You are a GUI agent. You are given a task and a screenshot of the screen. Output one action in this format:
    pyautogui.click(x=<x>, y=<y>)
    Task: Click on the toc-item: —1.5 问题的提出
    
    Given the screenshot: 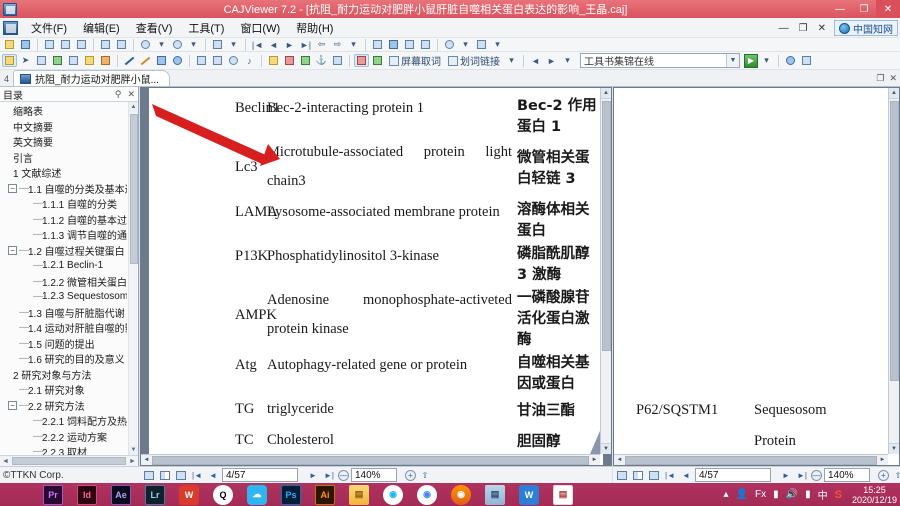 What is the action you would take?
    pyautogui.click(x=63, y=344)
    